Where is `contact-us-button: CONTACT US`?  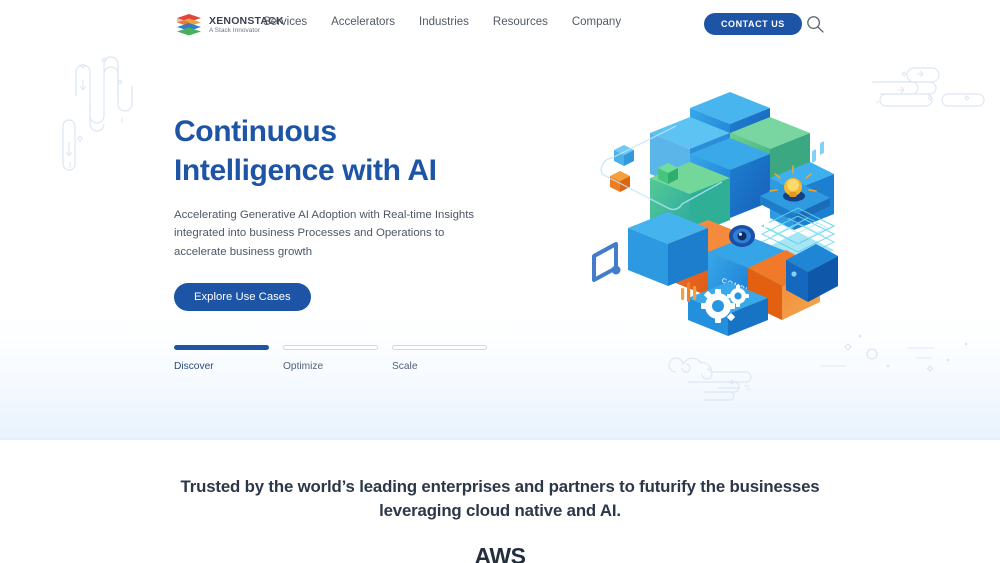
contact-us-button: CONTACT US is located at coordinates (753, 24).